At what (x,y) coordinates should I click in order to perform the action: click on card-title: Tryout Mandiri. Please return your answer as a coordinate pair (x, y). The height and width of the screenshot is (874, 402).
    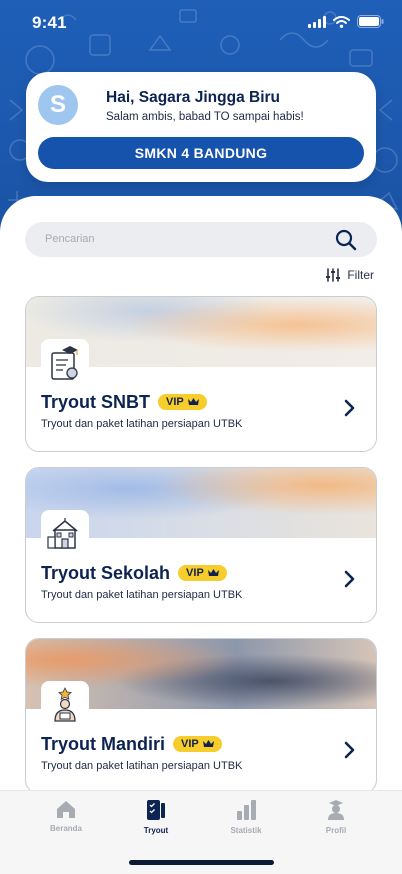
    Looking at the image, I should click on (103, 744).